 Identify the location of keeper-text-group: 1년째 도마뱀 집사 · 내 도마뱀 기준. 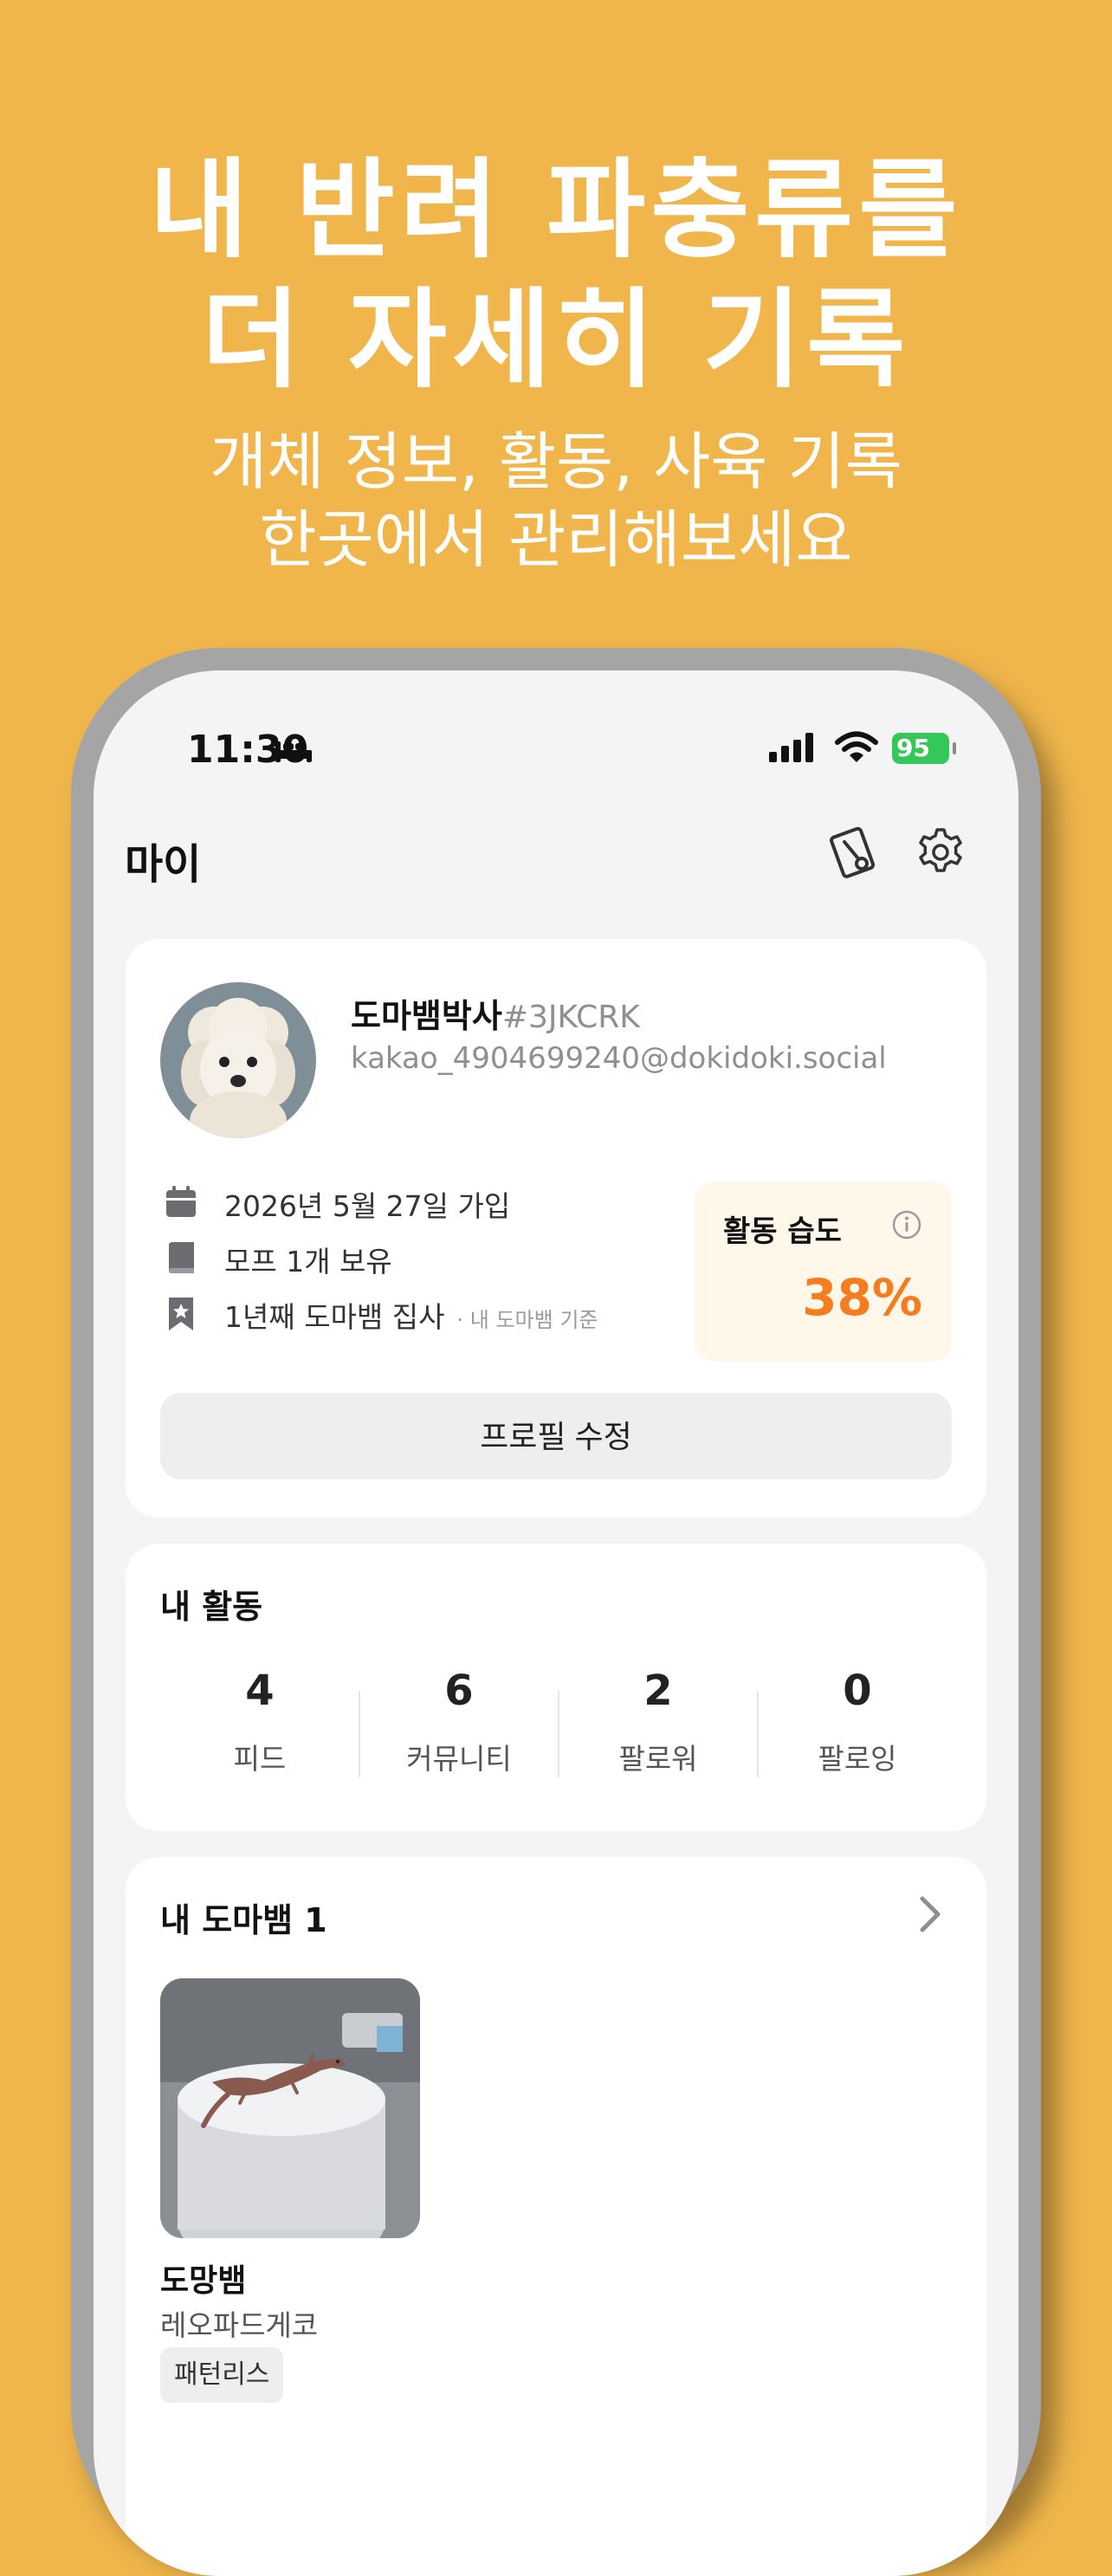
(411, 1315).